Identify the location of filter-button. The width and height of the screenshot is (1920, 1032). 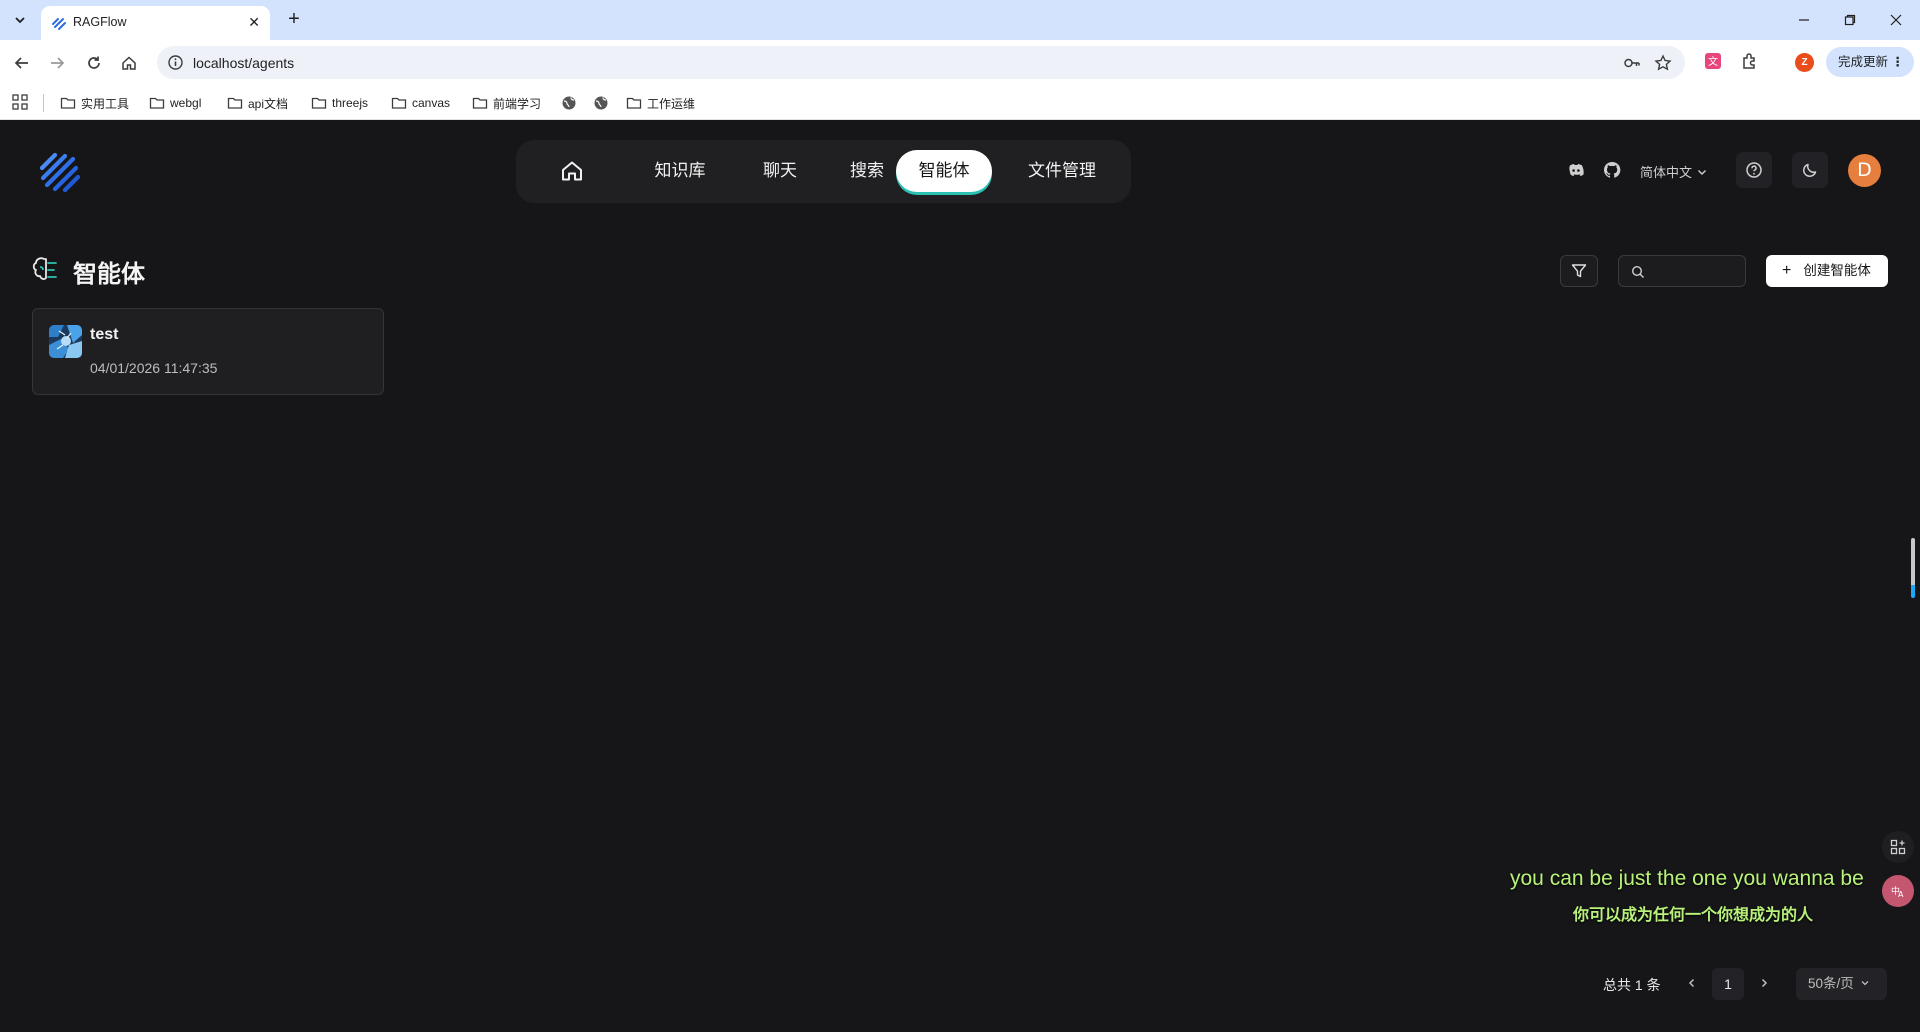
(1579, 271).